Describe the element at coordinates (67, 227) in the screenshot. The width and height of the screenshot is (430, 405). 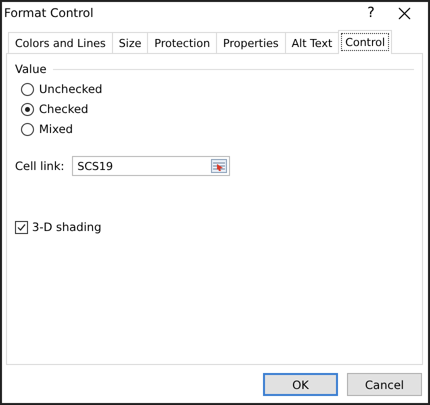
I see `checkbox-label: 3-D shading` at that location.